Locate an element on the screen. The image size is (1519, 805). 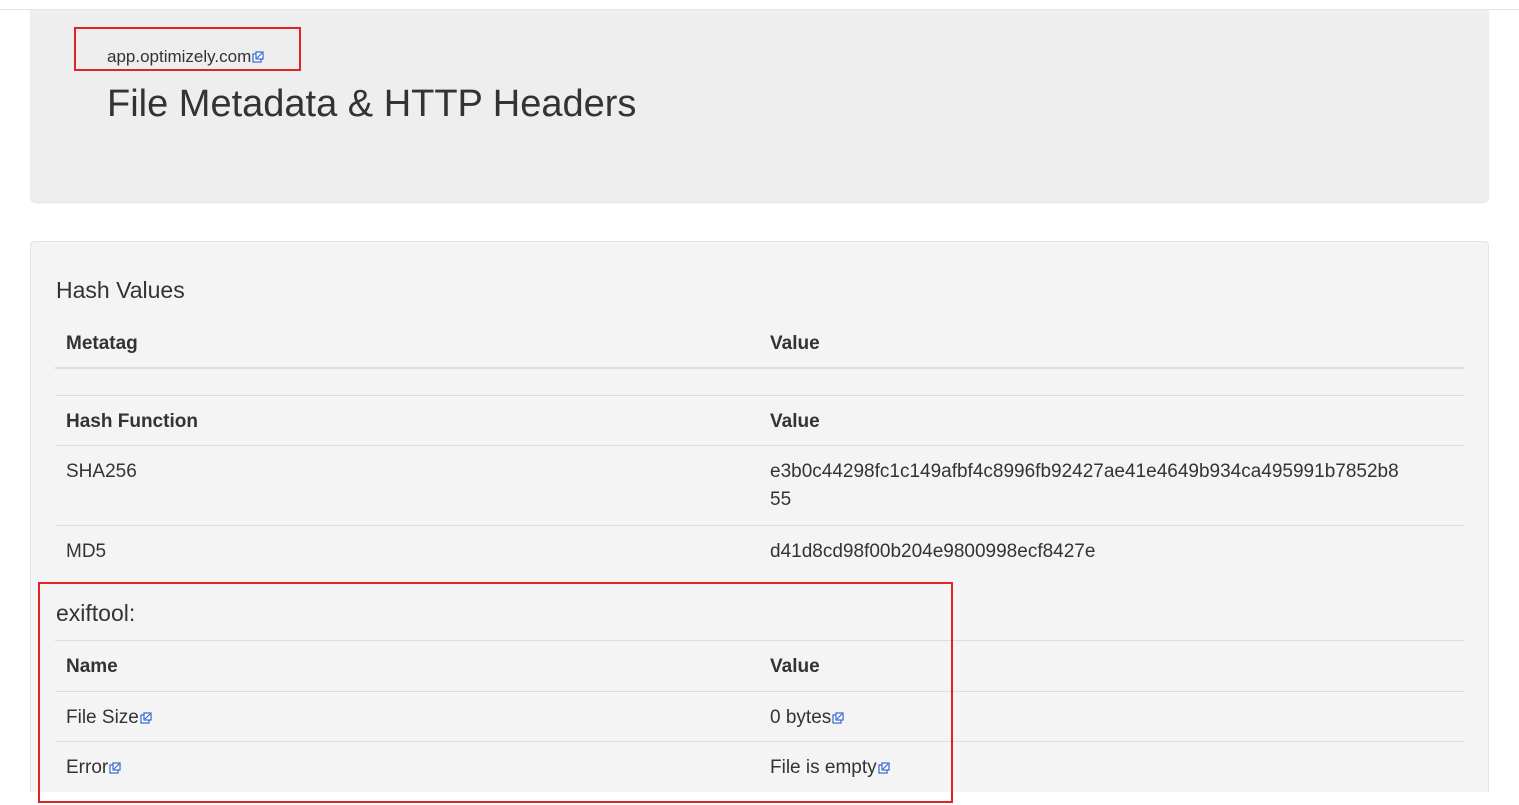
exiftool-top-divider is located at coordinates (759, 640).